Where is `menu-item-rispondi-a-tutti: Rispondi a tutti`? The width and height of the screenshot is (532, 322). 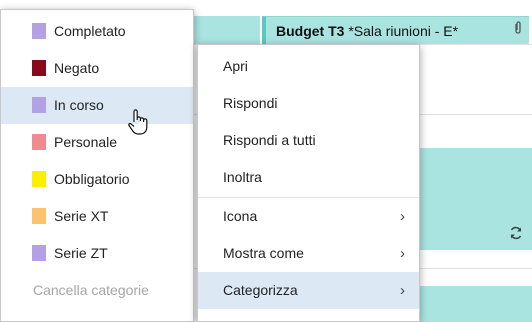 menu-item-rispondi-a-tutti: Rispondi a tutti is located at coordinates (308, 140).